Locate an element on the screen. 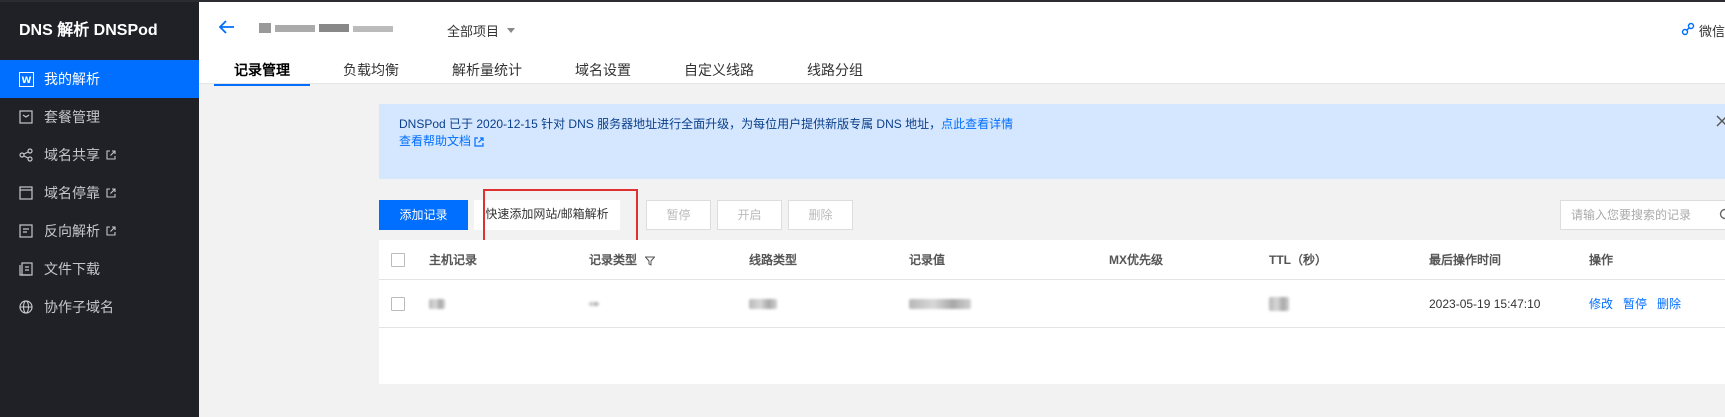 The image size is (1725, 417). table-footer-area is located at coordinates (1052, 364).